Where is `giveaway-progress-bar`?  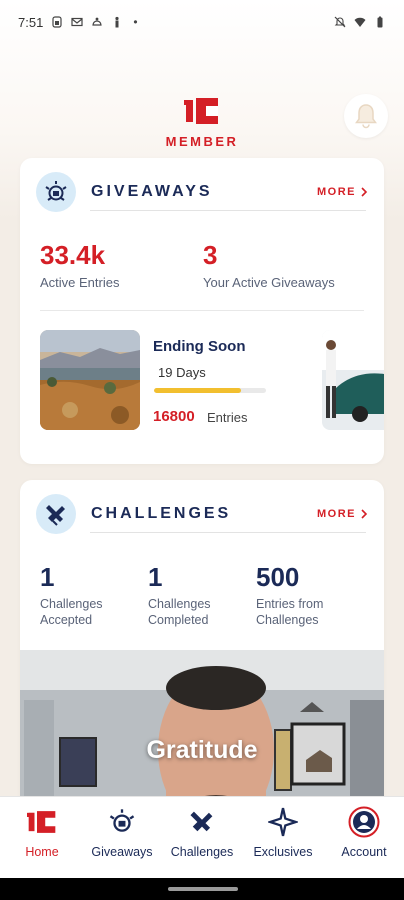
giveaway-progress-bar is located at coordinates (210, 390).